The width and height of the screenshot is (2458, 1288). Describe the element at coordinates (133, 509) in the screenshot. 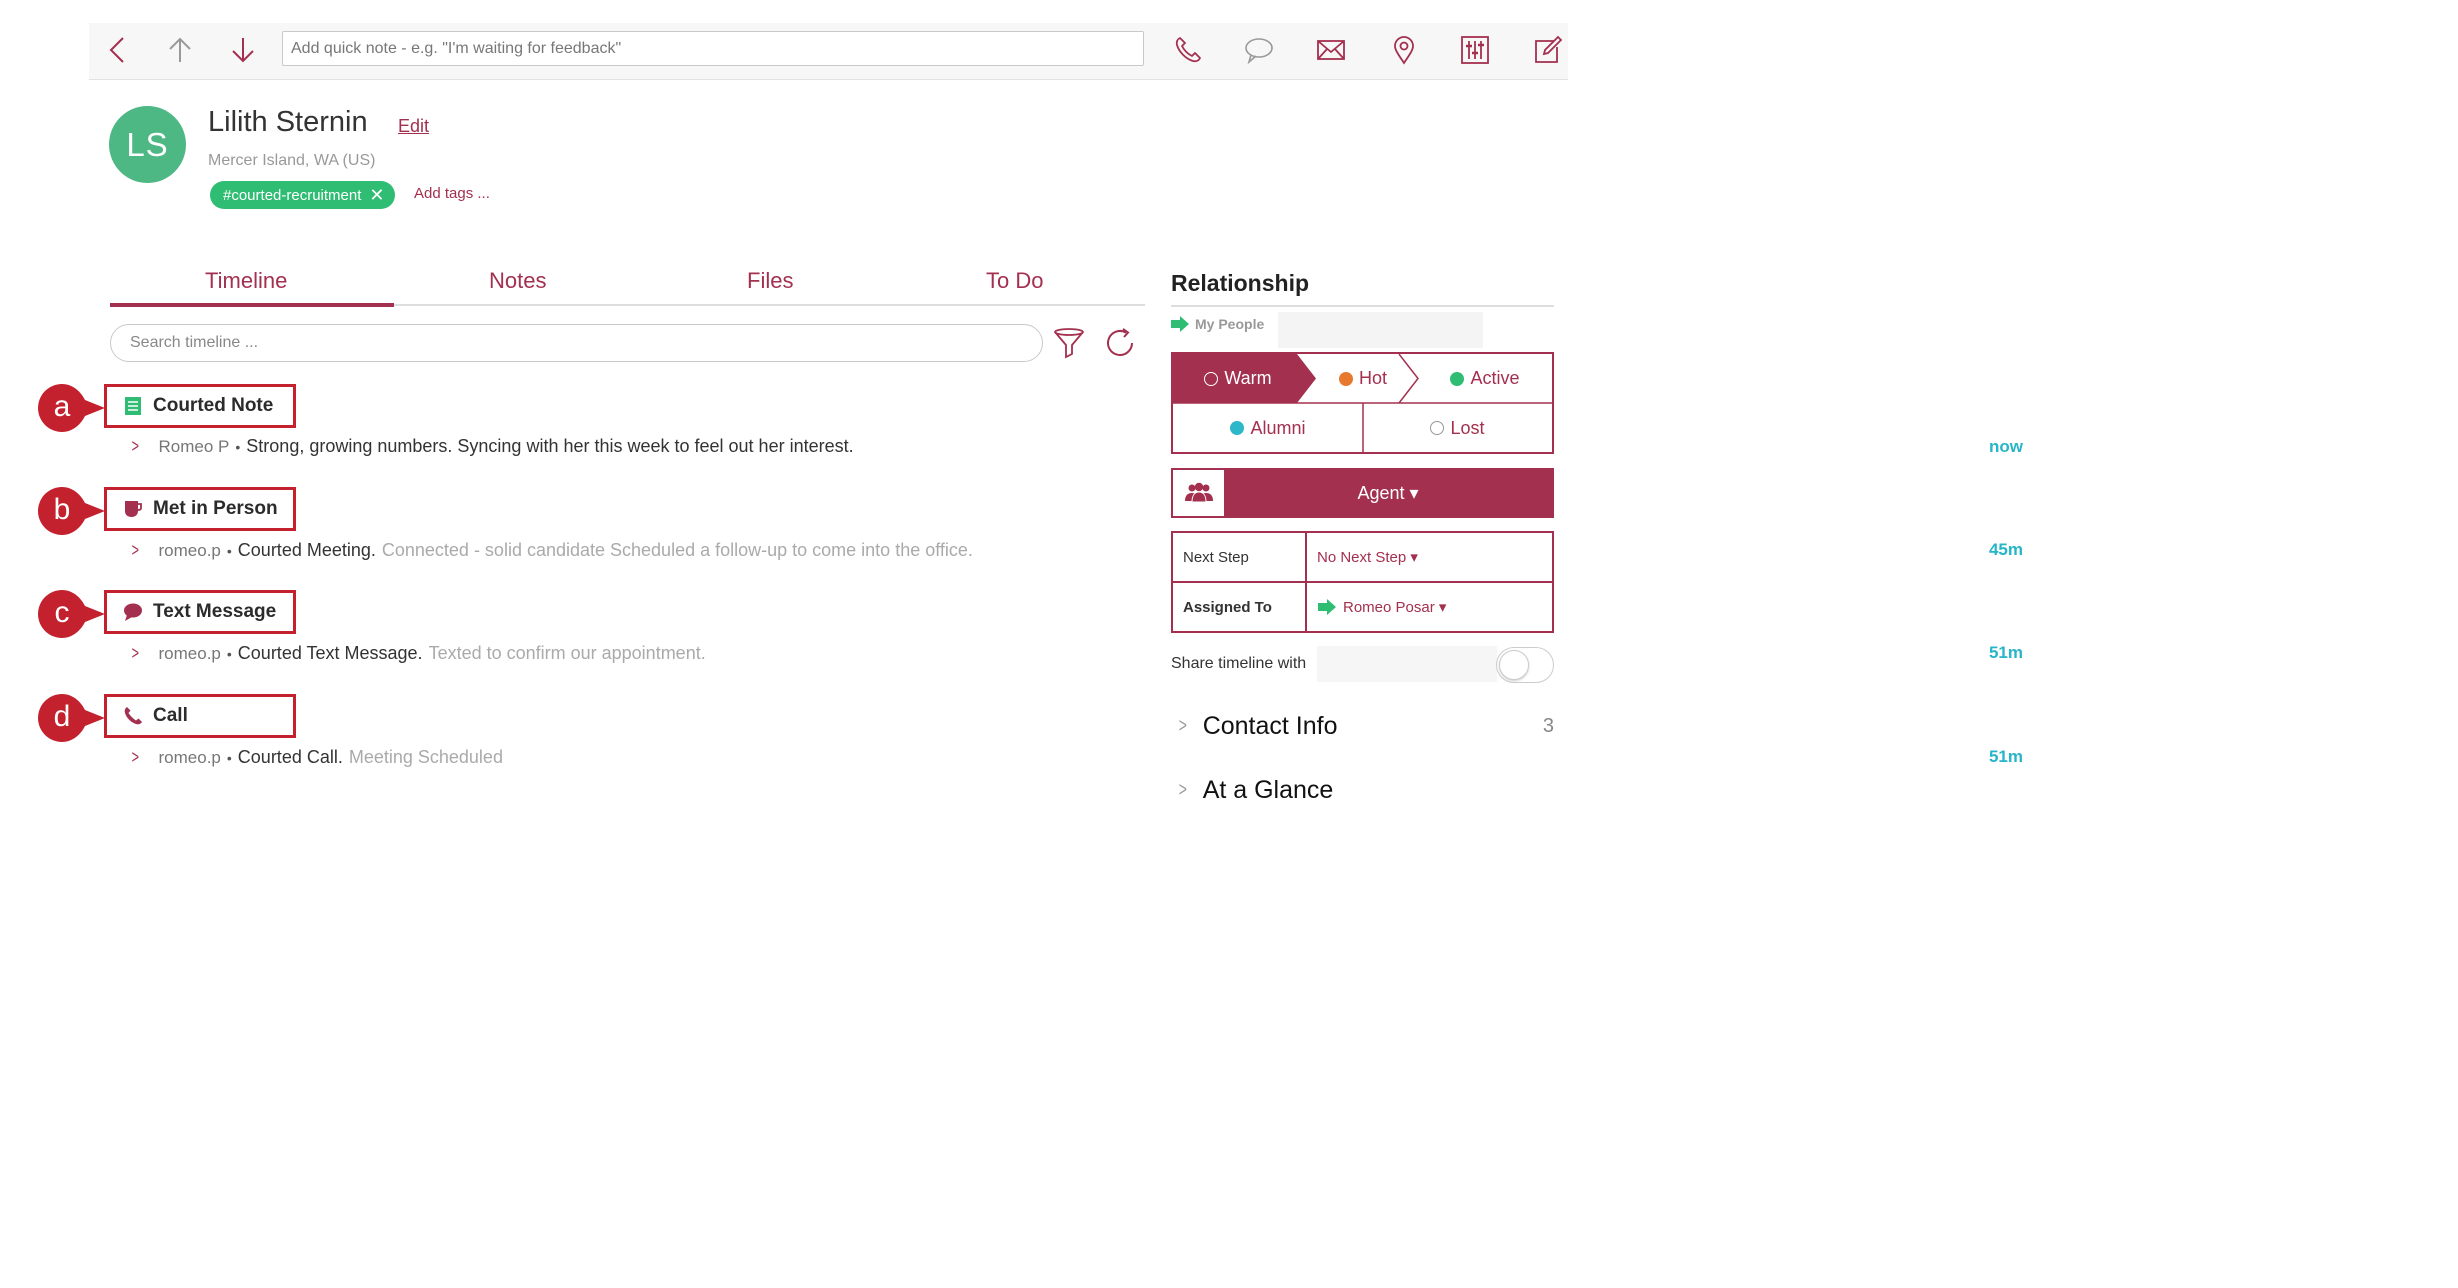

I see `coffee-cup-icon` at that location.